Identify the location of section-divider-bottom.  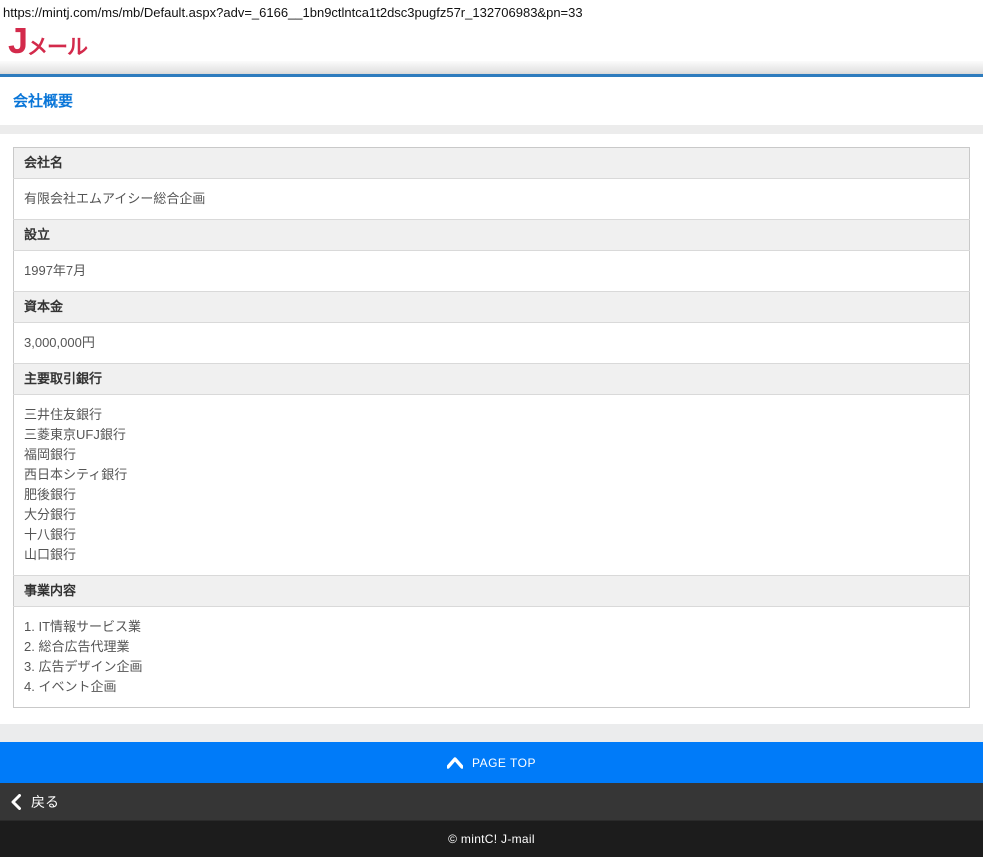
(491, 733).